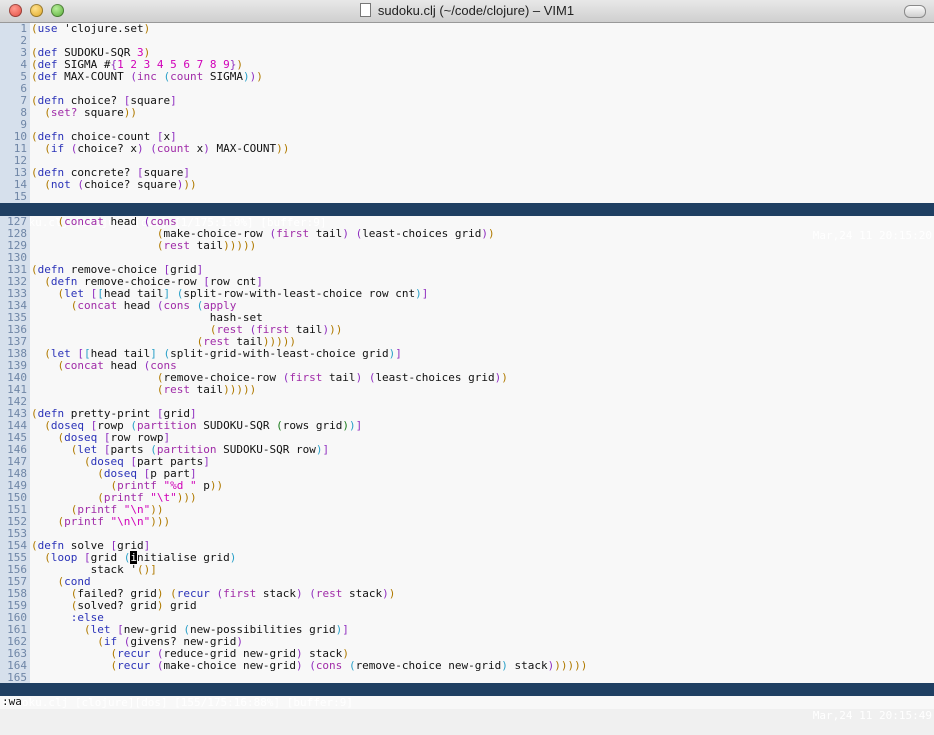  I want to click on command-line: :wa, so click(12, 702).